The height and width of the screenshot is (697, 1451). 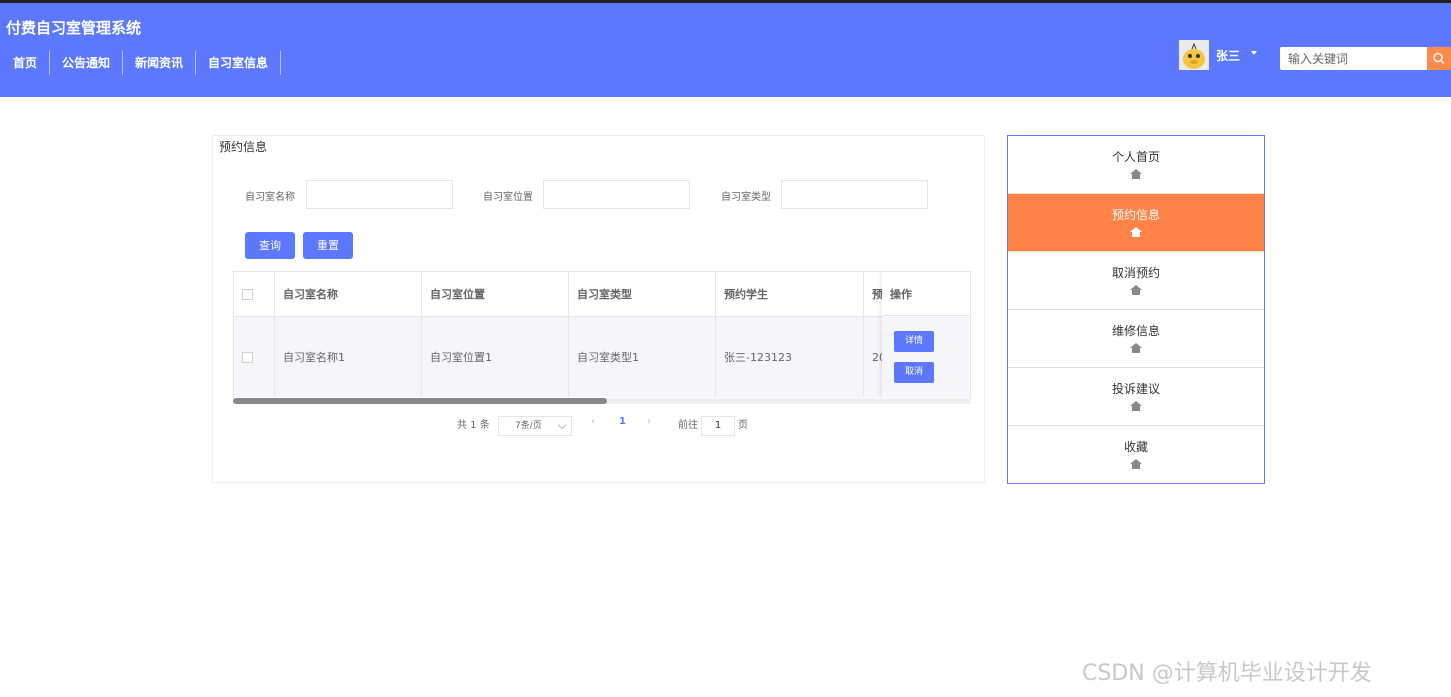 I want to click on panel-title: 预约信息, so click(x=243, y=147).